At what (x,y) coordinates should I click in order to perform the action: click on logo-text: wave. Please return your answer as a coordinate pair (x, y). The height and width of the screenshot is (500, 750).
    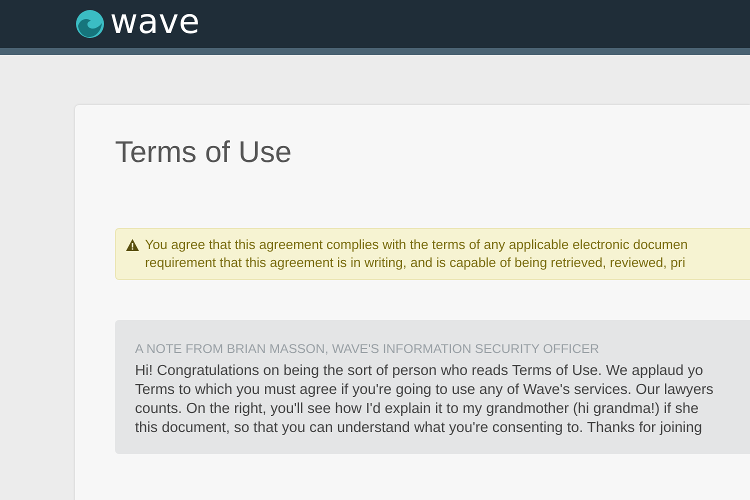
    Looking at the image, I should click on (155, 22).